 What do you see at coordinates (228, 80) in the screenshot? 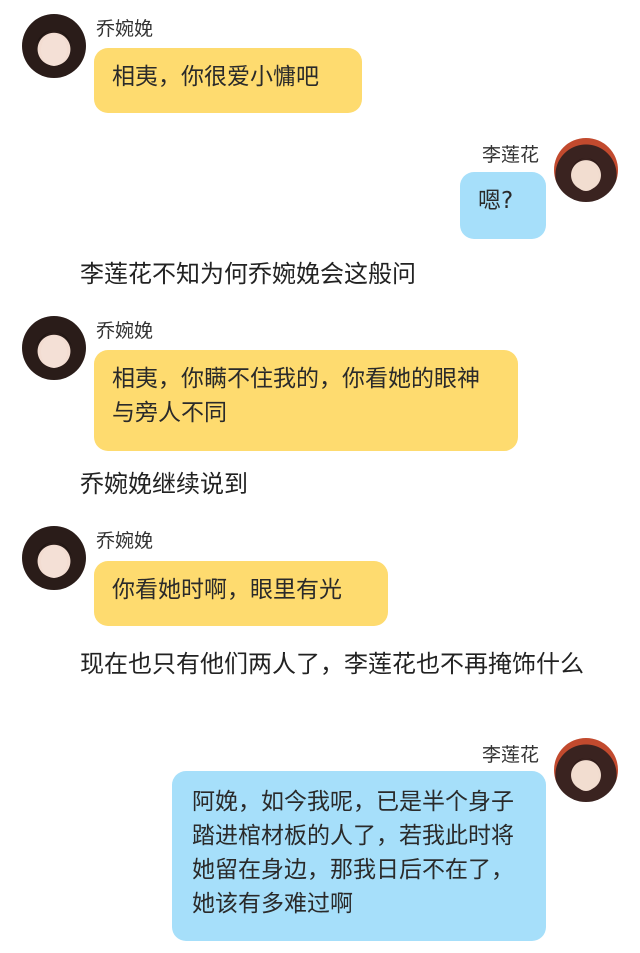
I see `message-bubble: 相夷，你很爱小慵吧` at bounding box center [228, 80].